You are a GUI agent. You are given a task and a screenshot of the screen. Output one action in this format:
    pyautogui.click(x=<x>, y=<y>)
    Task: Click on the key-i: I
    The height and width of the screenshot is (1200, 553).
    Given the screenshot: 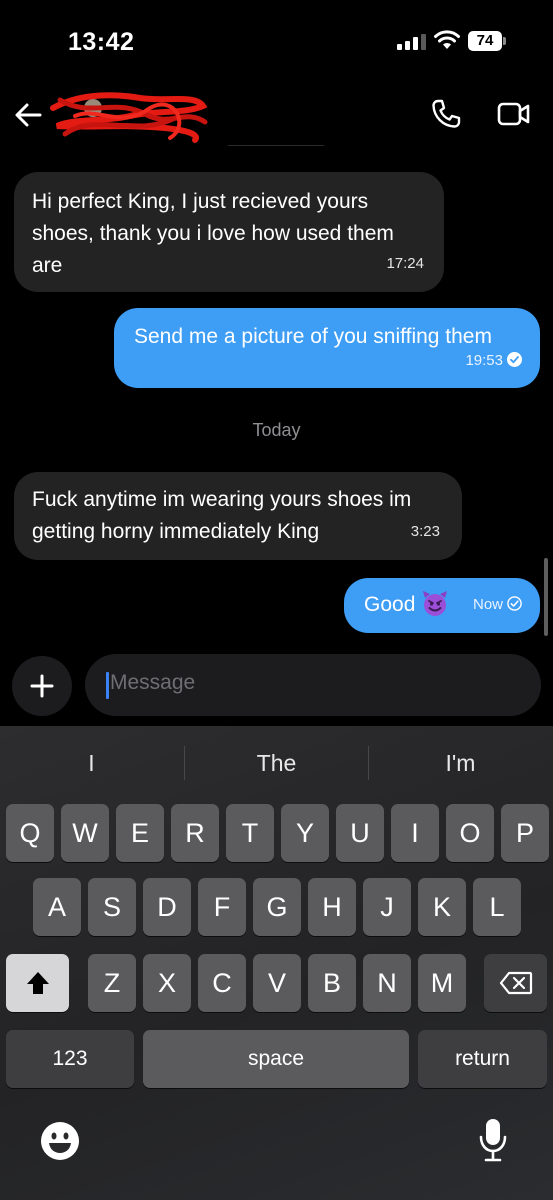 What is the action you would take?
    pyautogui.click(x=415, y=833)
    